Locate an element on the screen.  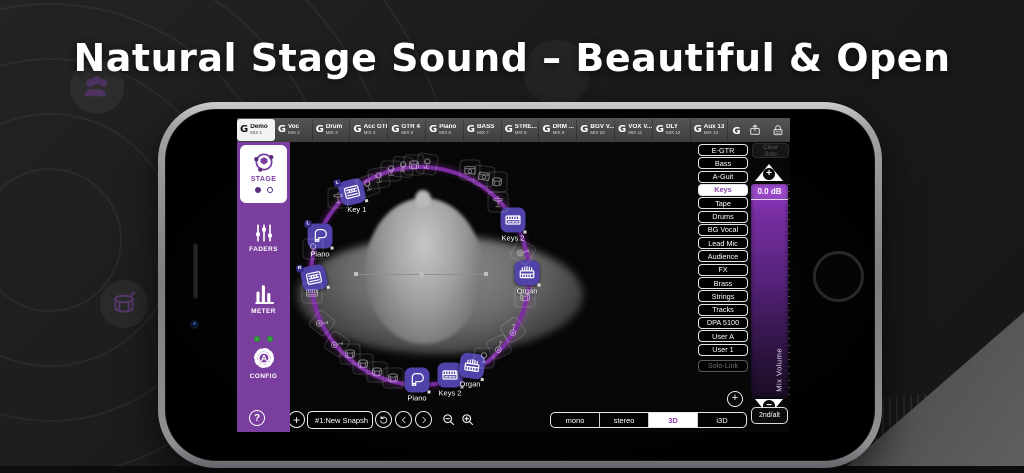
sidebar-item-config: A CONFIG is located at coordinates (263, 362).